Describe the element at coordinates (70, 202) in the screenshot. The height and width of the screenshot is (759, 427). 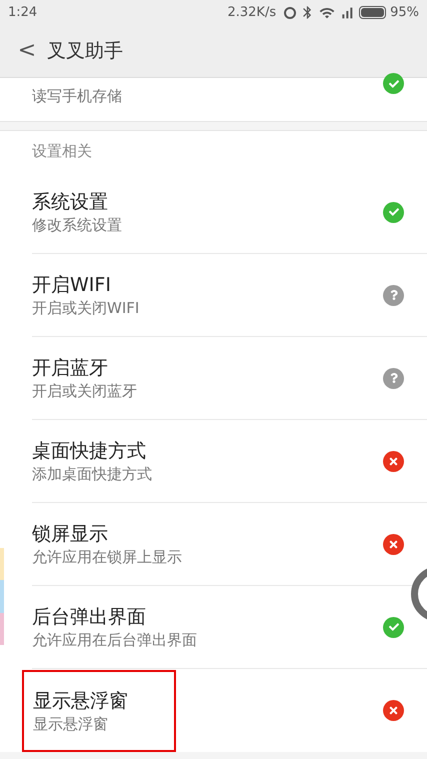
I see `row-title: 系统设置` at that location.